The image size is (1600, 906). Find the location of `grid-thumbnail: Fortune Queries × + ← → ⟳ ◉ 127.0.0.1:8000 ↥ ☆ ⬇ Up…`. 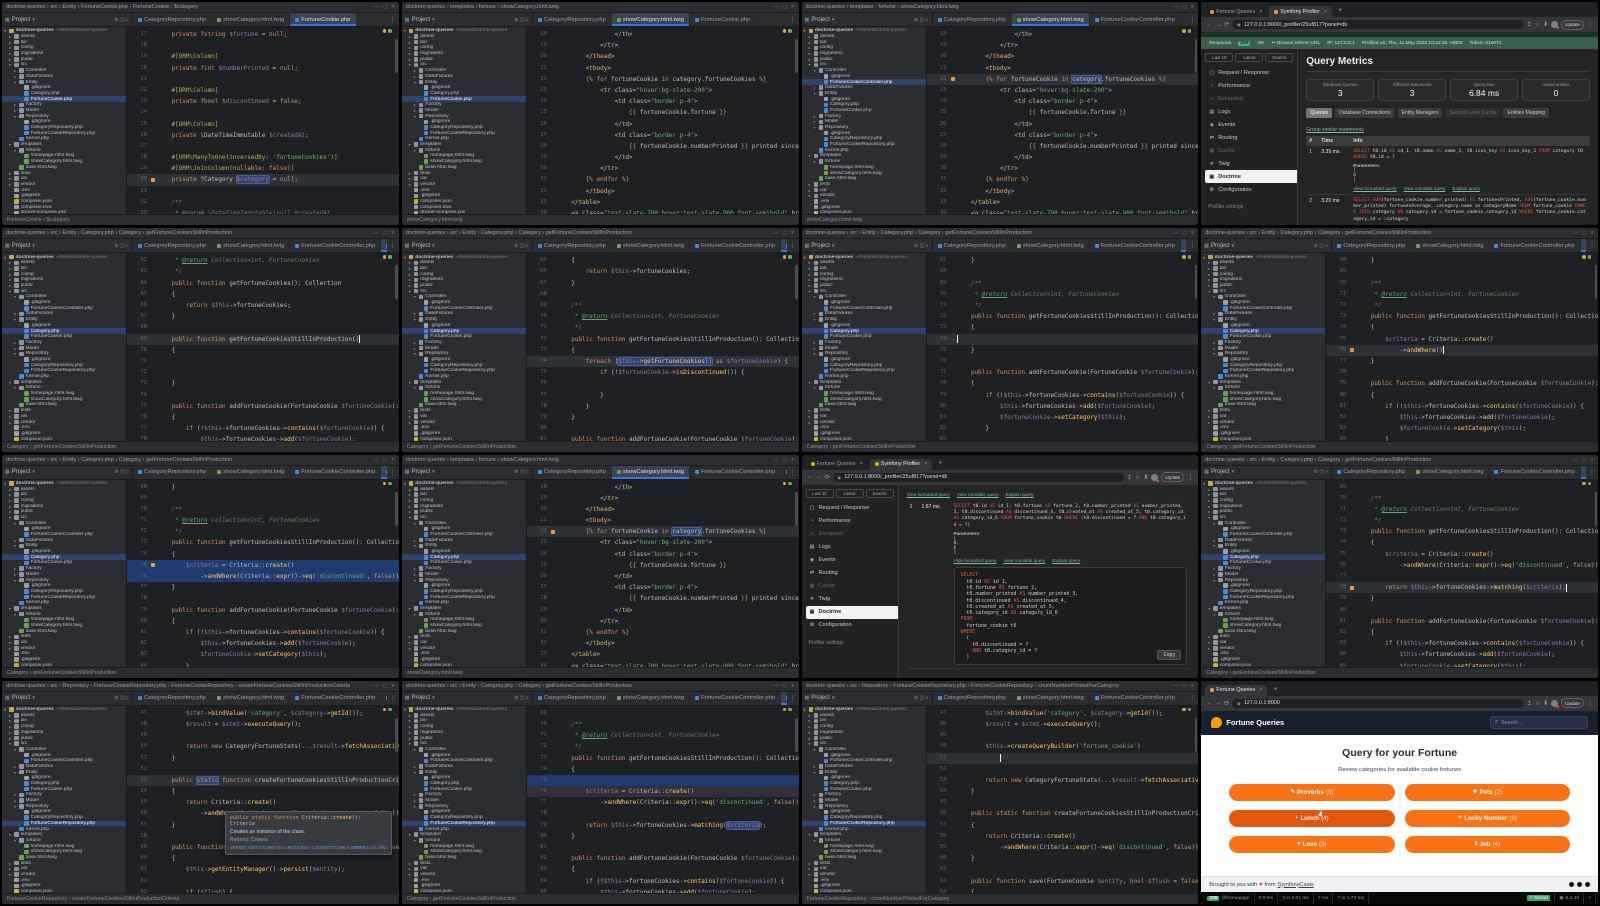

grid-thumbnail: Fortune Queries × + ← → ⟳ ◉ 127.0.0.1:8000 ↥ ☆ ⬇ Up… is located at coordinates (1399, 792).